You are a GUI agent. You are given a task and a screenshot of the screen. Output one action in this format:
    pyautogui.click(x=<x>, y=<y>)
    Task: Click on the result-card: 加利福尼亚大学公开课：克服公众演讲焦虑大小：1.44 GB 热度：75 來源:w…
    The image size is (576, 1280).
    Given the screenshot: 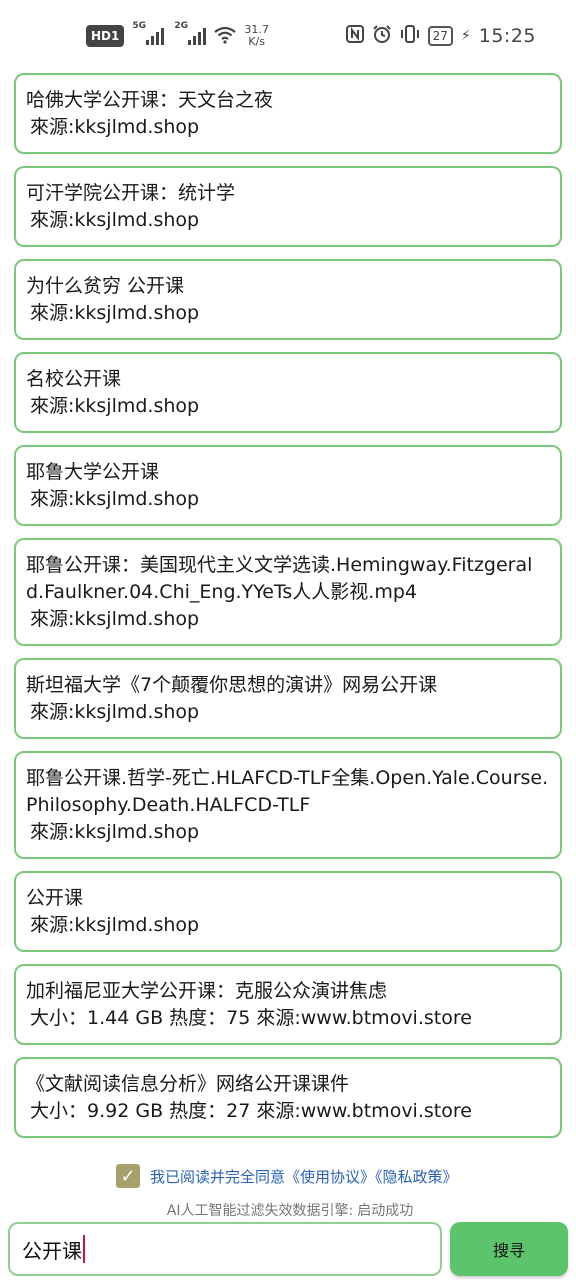 What is the action you would take?
    pyautogui.click(x=288, y=1004)
    